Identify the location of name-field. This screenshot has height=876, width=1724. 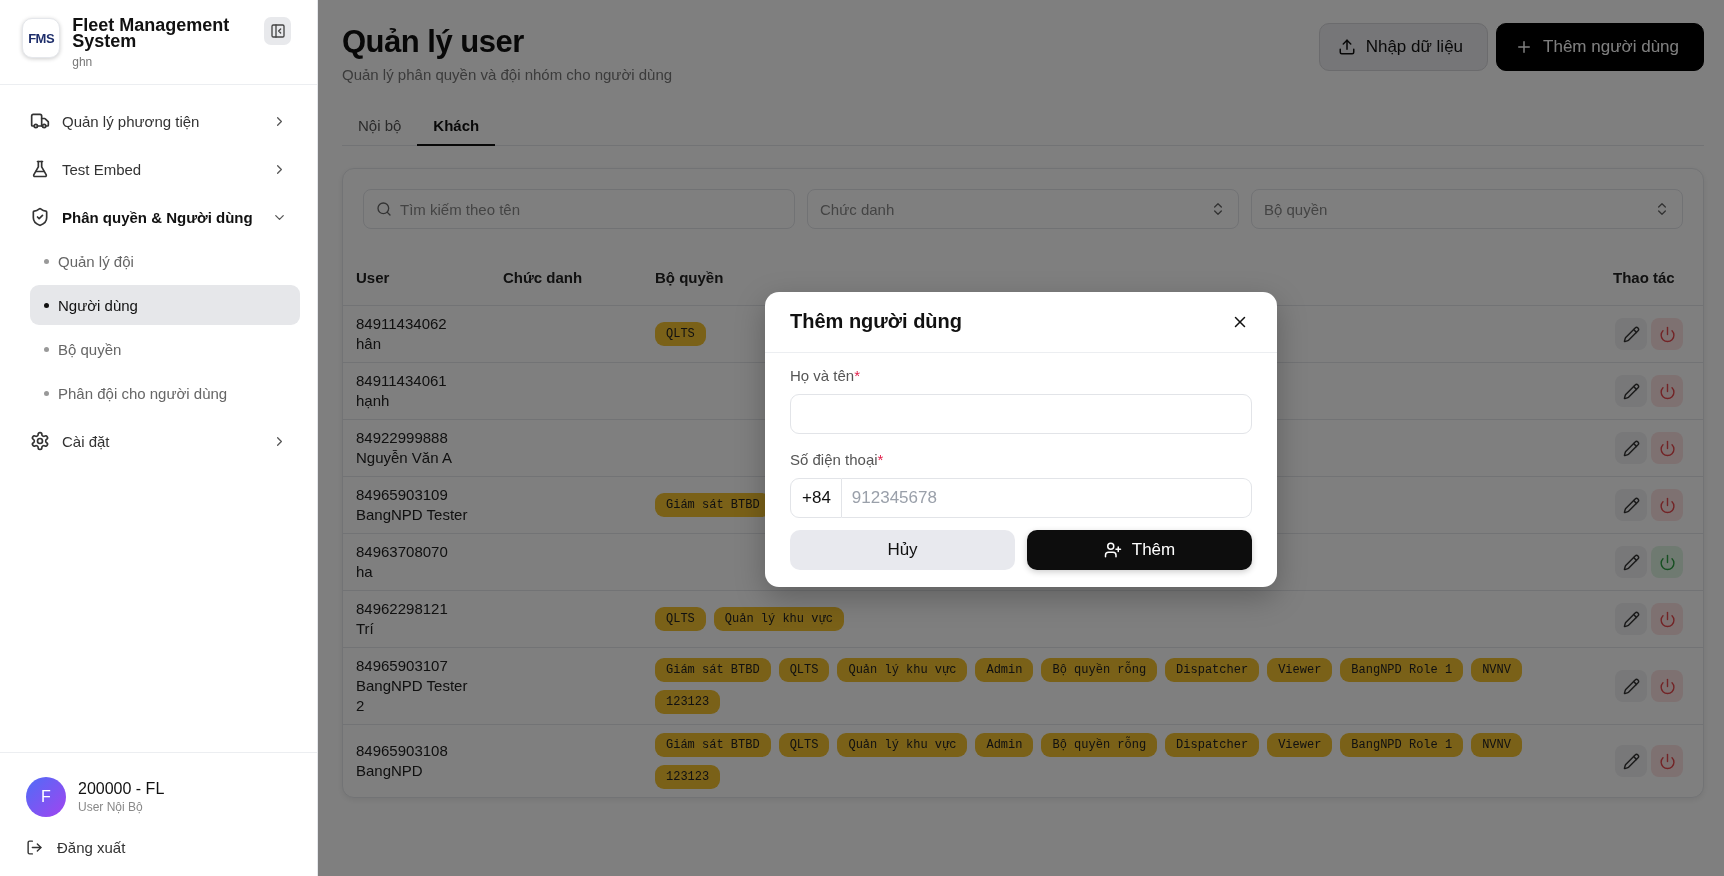
(1021, 413).